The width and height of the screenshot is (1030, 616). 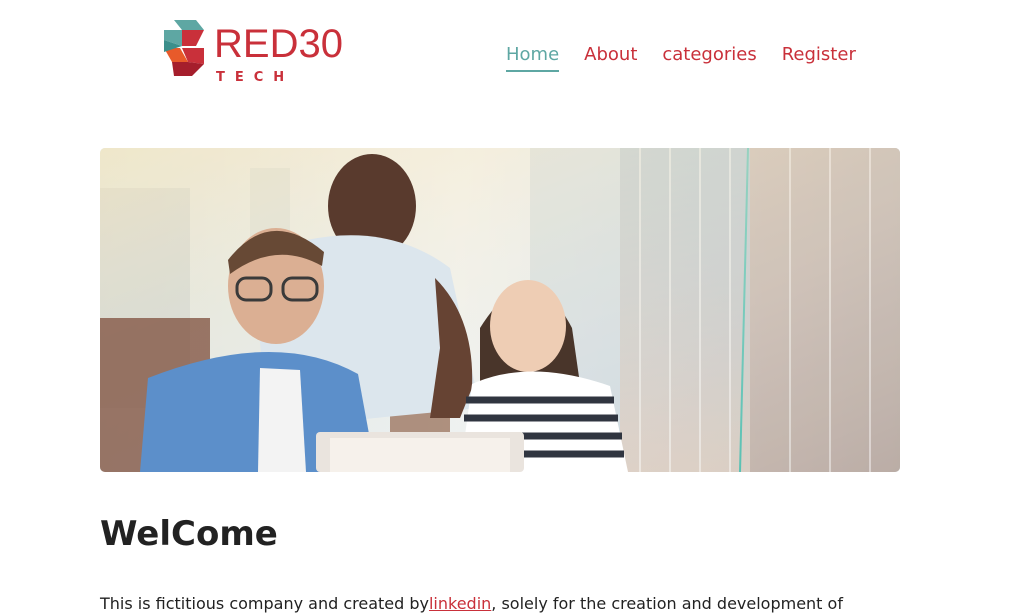 I want to click on page-title: WelCome, so click(x=189, y=534).